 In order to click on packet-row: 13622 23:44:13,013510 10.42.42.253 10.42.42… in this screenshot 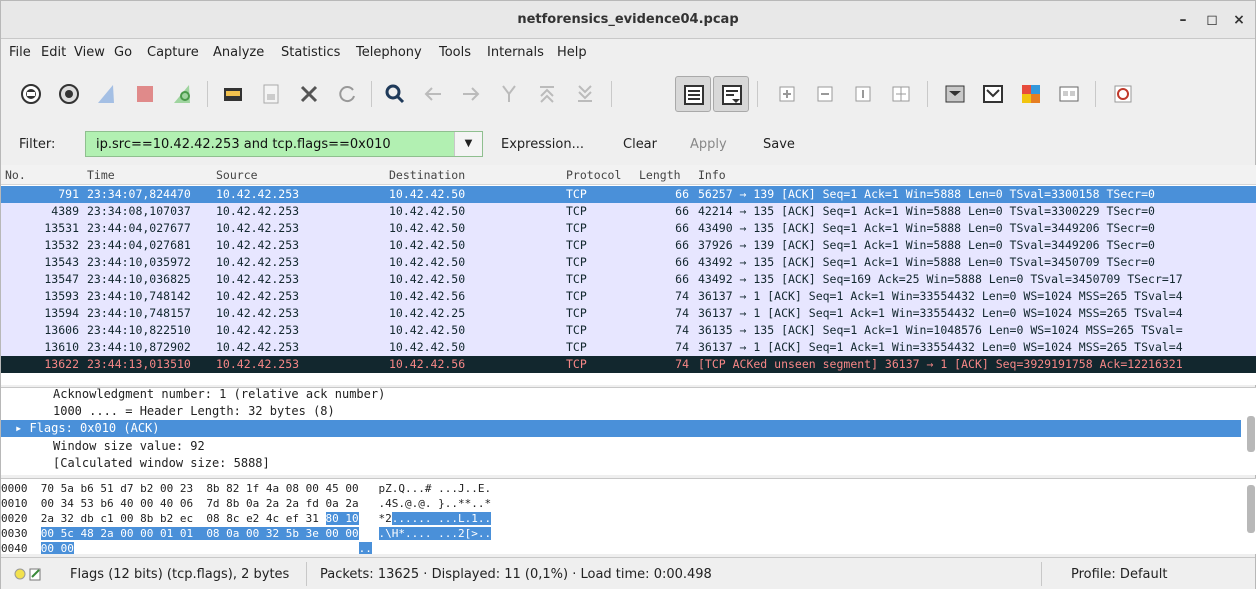, I will do `click(628, 364)`.